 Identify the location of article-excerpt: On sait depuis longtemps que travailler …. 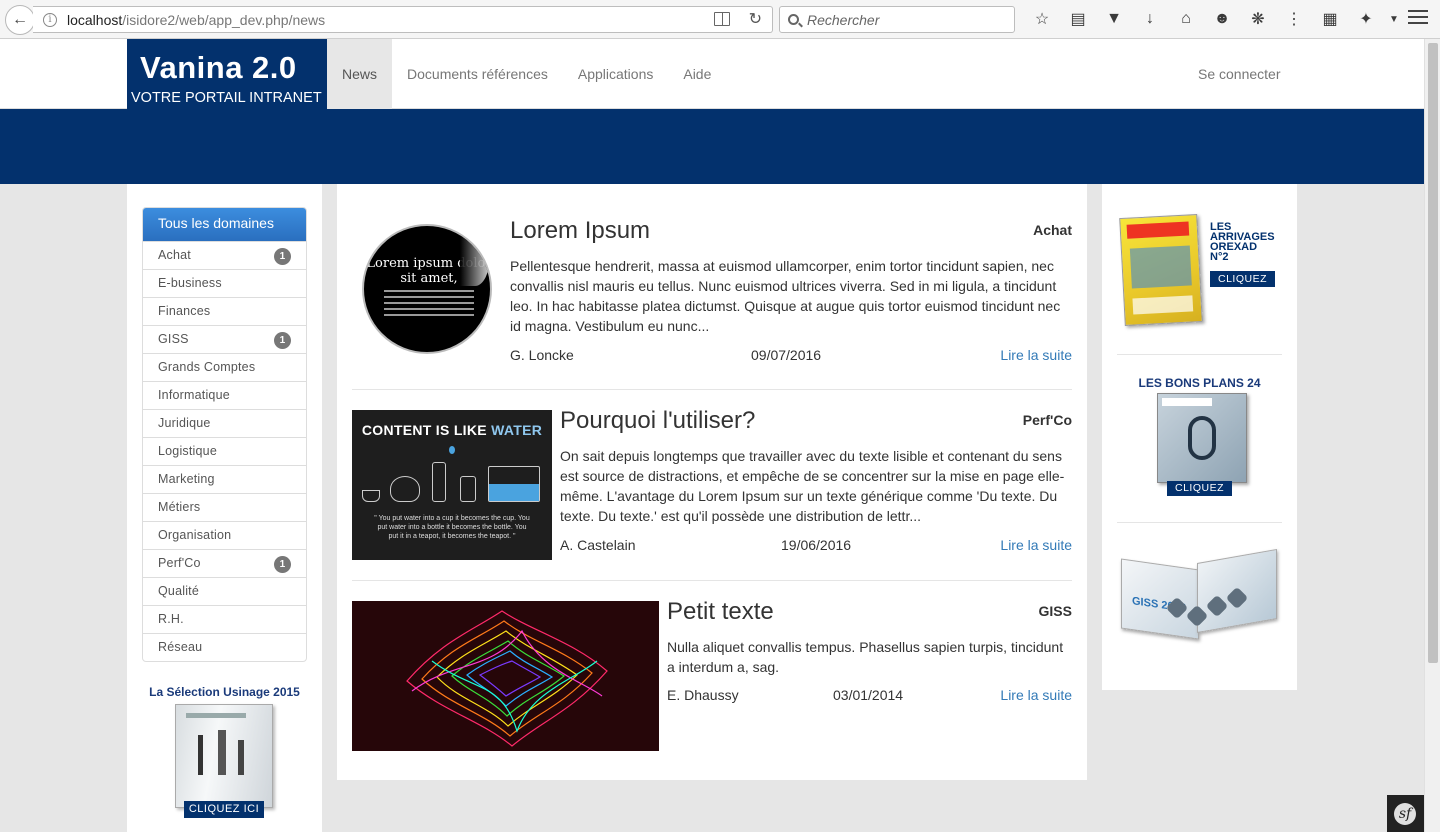
(812, 486).